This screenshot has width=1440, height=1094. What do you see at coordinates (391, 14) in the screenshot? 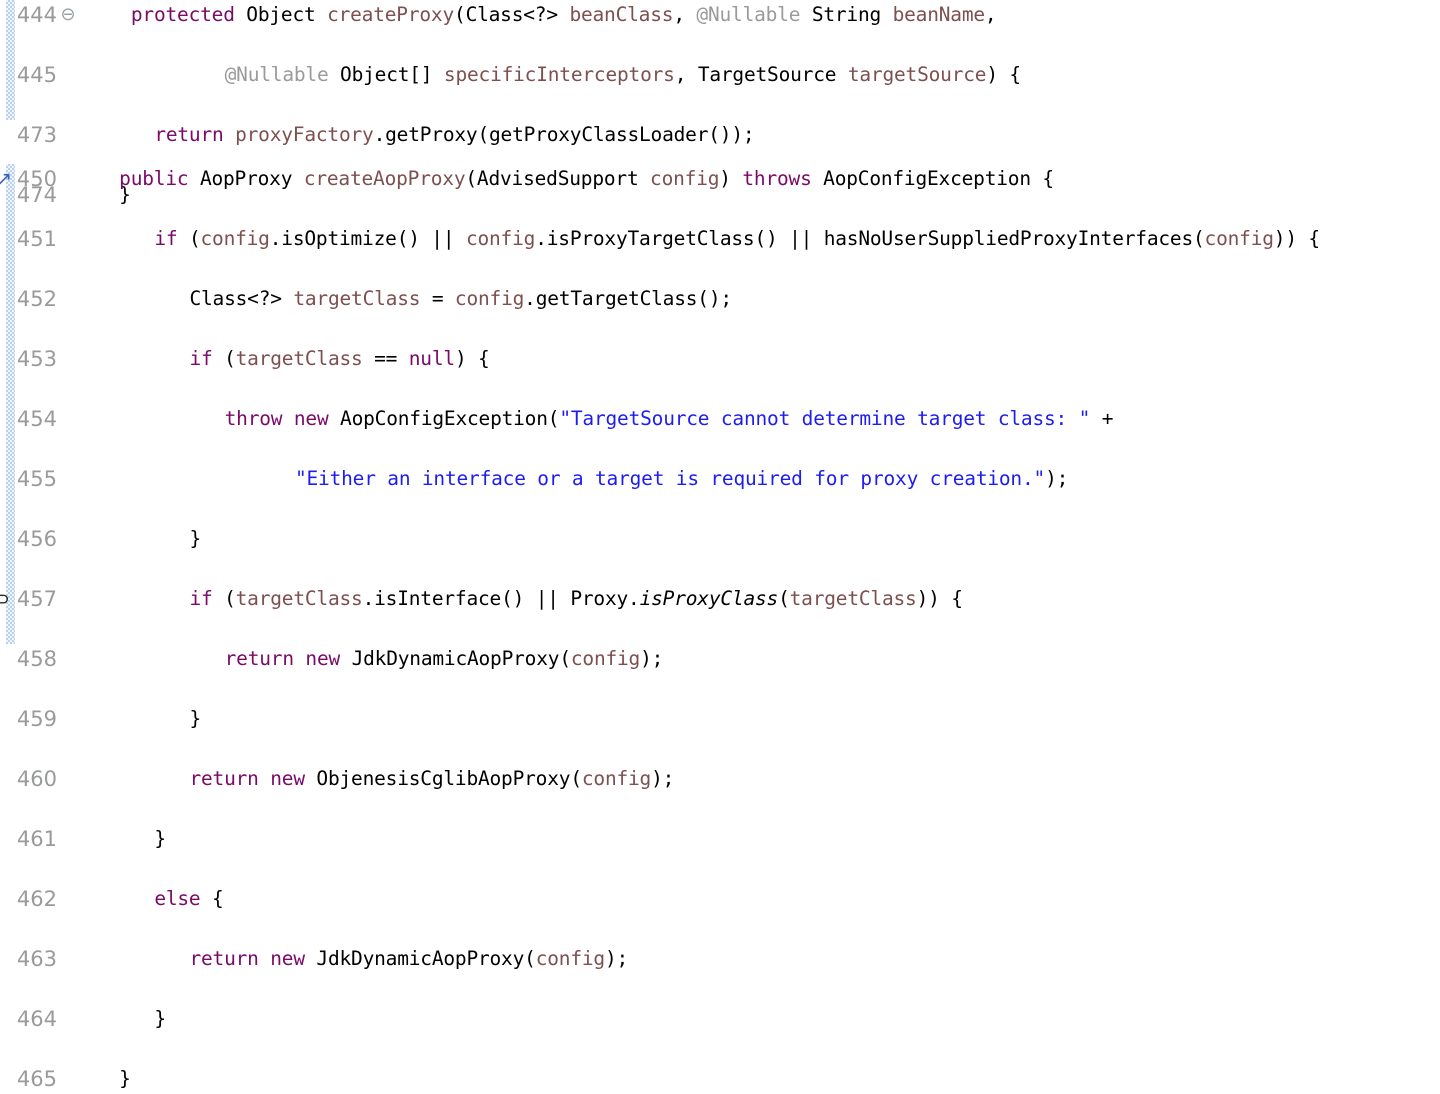
I see `token-ident: createProxy` at bounding box center [391, 14].